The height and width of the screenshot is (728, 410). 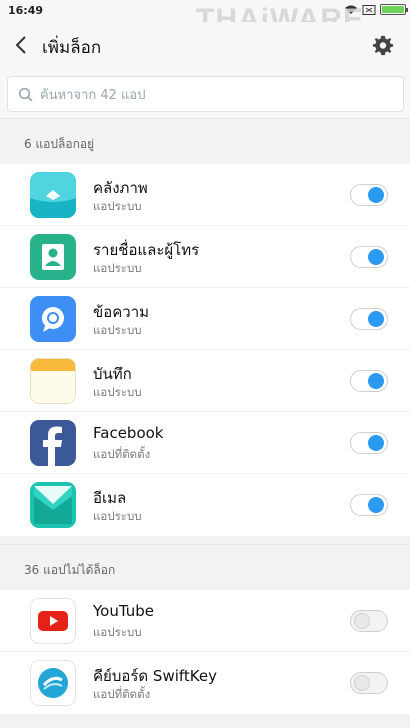 What do you see at coordinates (53, 319) in the screenshot?
I see `messages-icon` at bounding box center [53, 319].